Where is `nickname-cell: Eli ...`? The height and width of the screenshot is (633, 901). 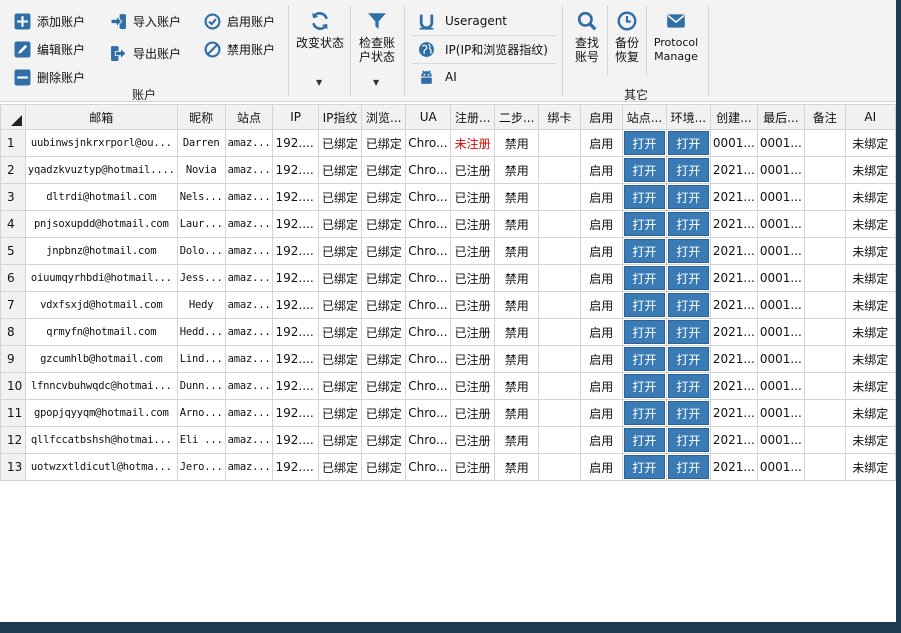
nickname-cell: Eli ... is located at coordinates (201, 440).